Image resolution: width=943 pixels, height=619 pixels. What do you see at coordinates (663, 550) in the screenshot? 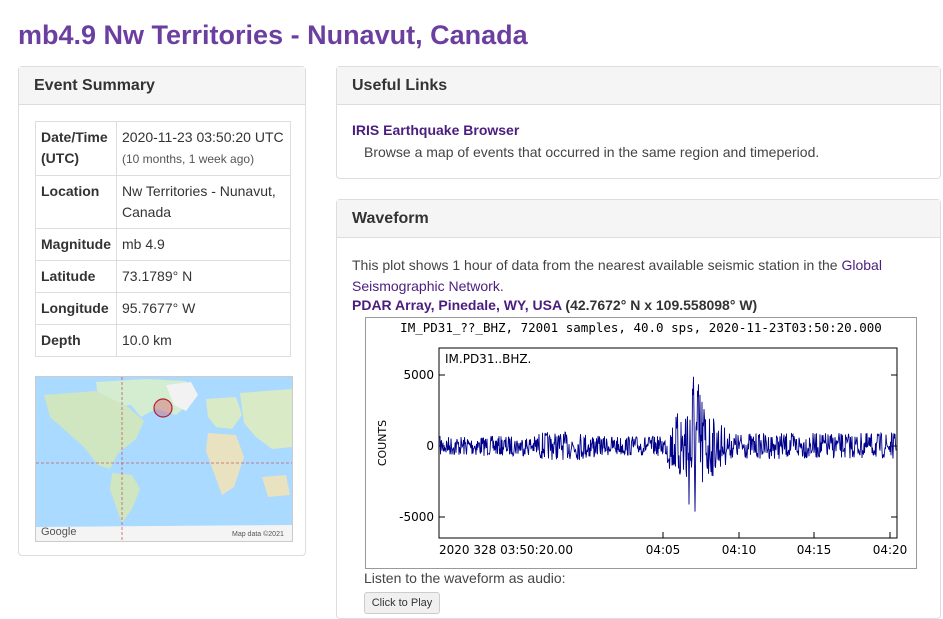
I see `x-tick-label: 04:05` at bounding box center [663, 550].